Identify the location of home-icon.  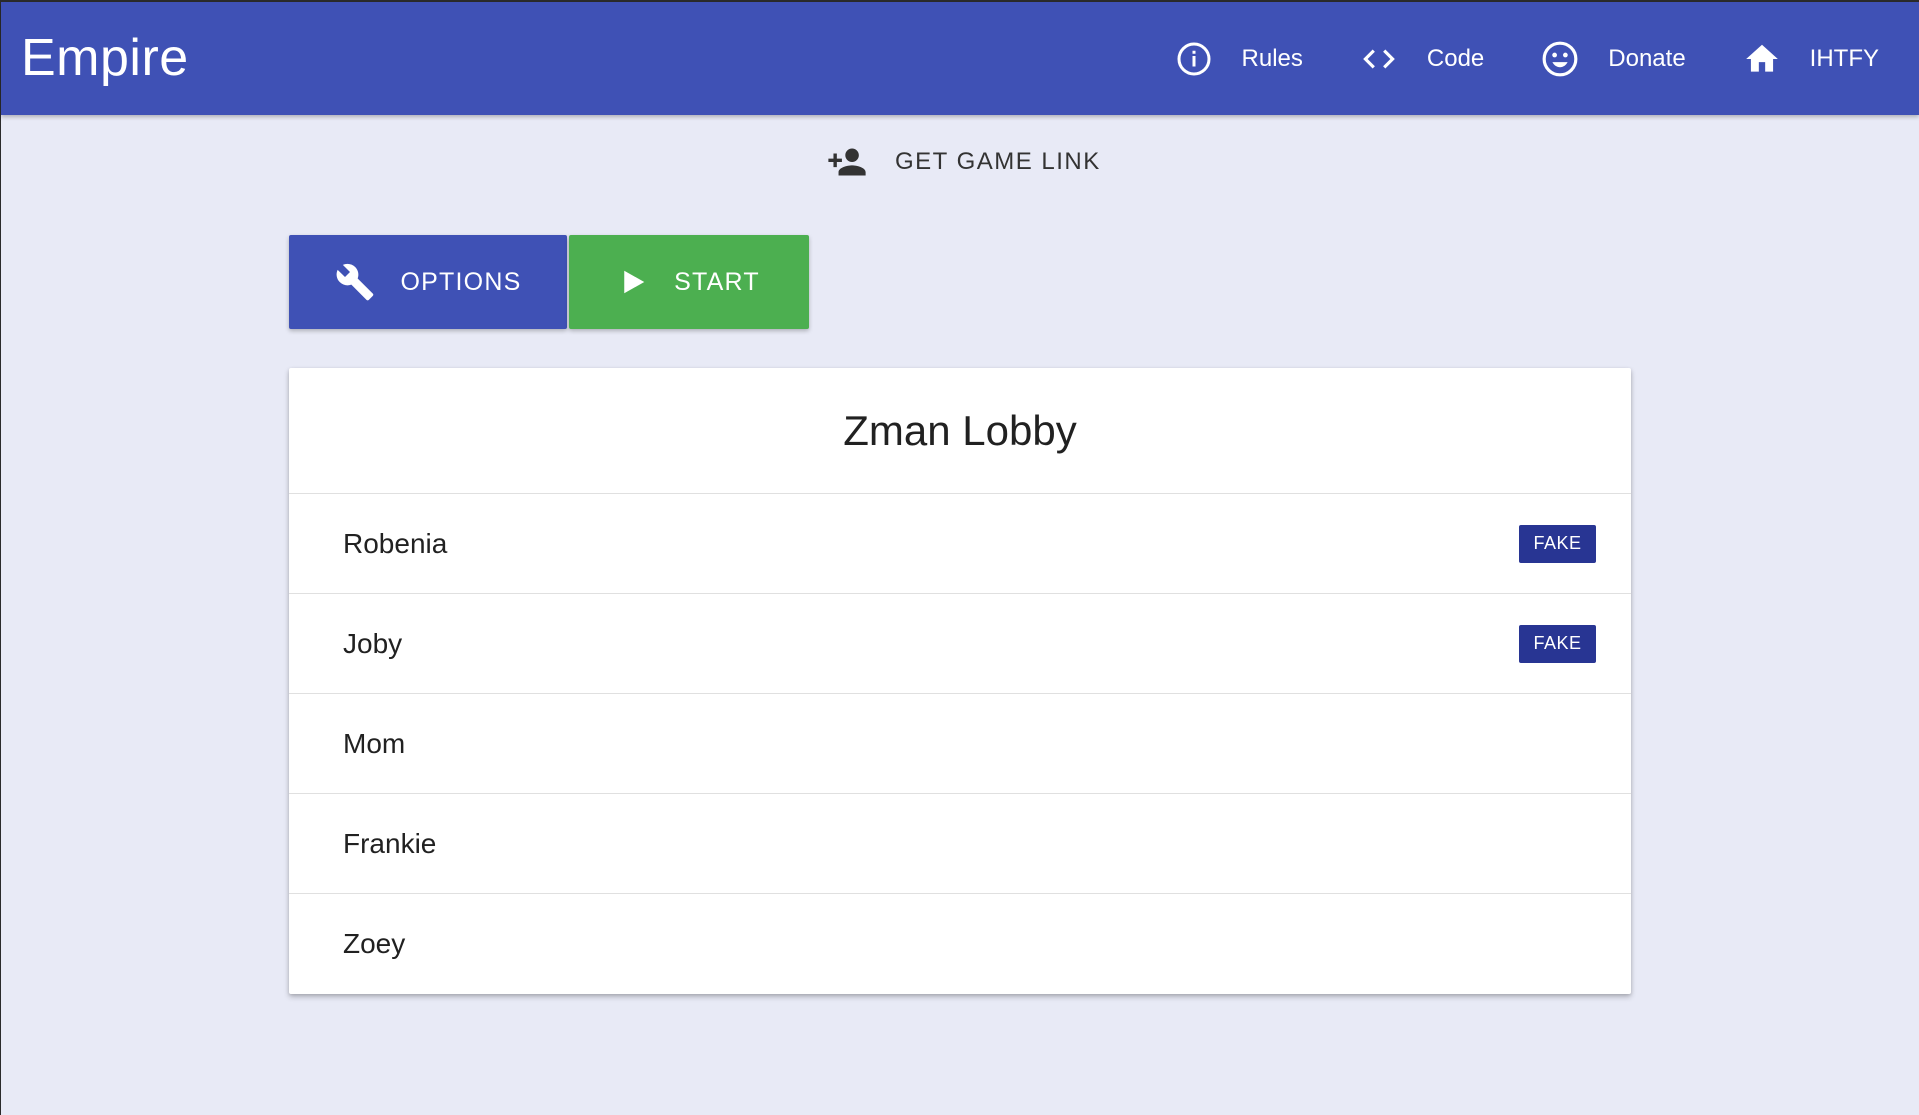
(1762, 59).